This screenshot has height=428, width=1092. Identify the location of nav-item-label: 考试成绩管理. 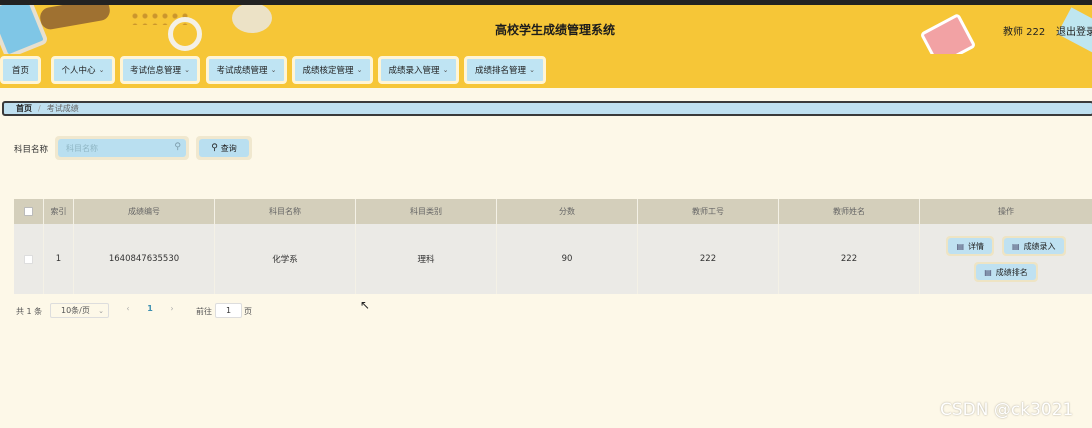
(242, 71).